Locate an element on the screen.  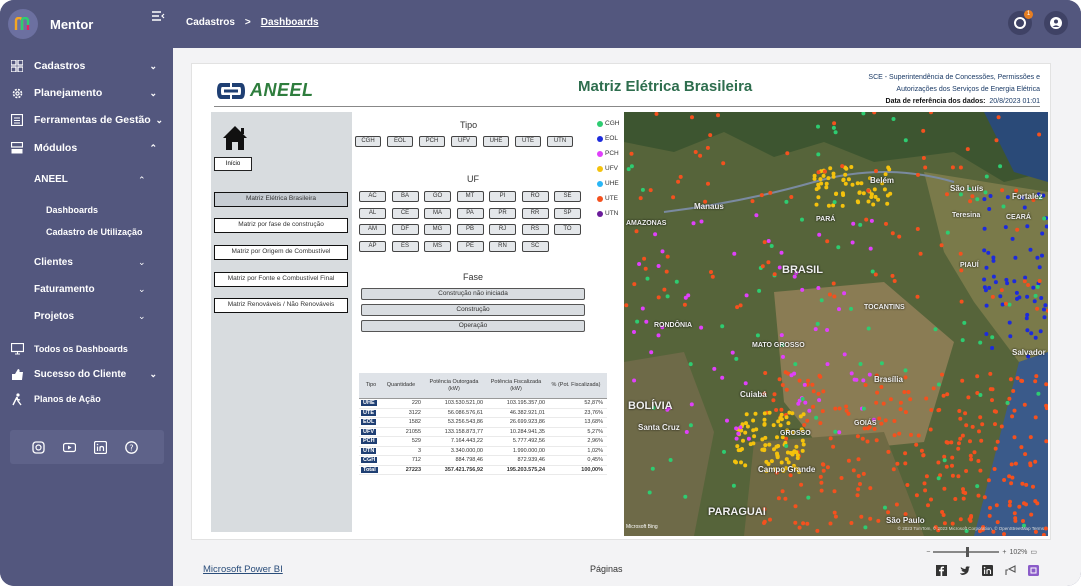
tipo-chip-eol: EOL is located at coordinates (400, 141).